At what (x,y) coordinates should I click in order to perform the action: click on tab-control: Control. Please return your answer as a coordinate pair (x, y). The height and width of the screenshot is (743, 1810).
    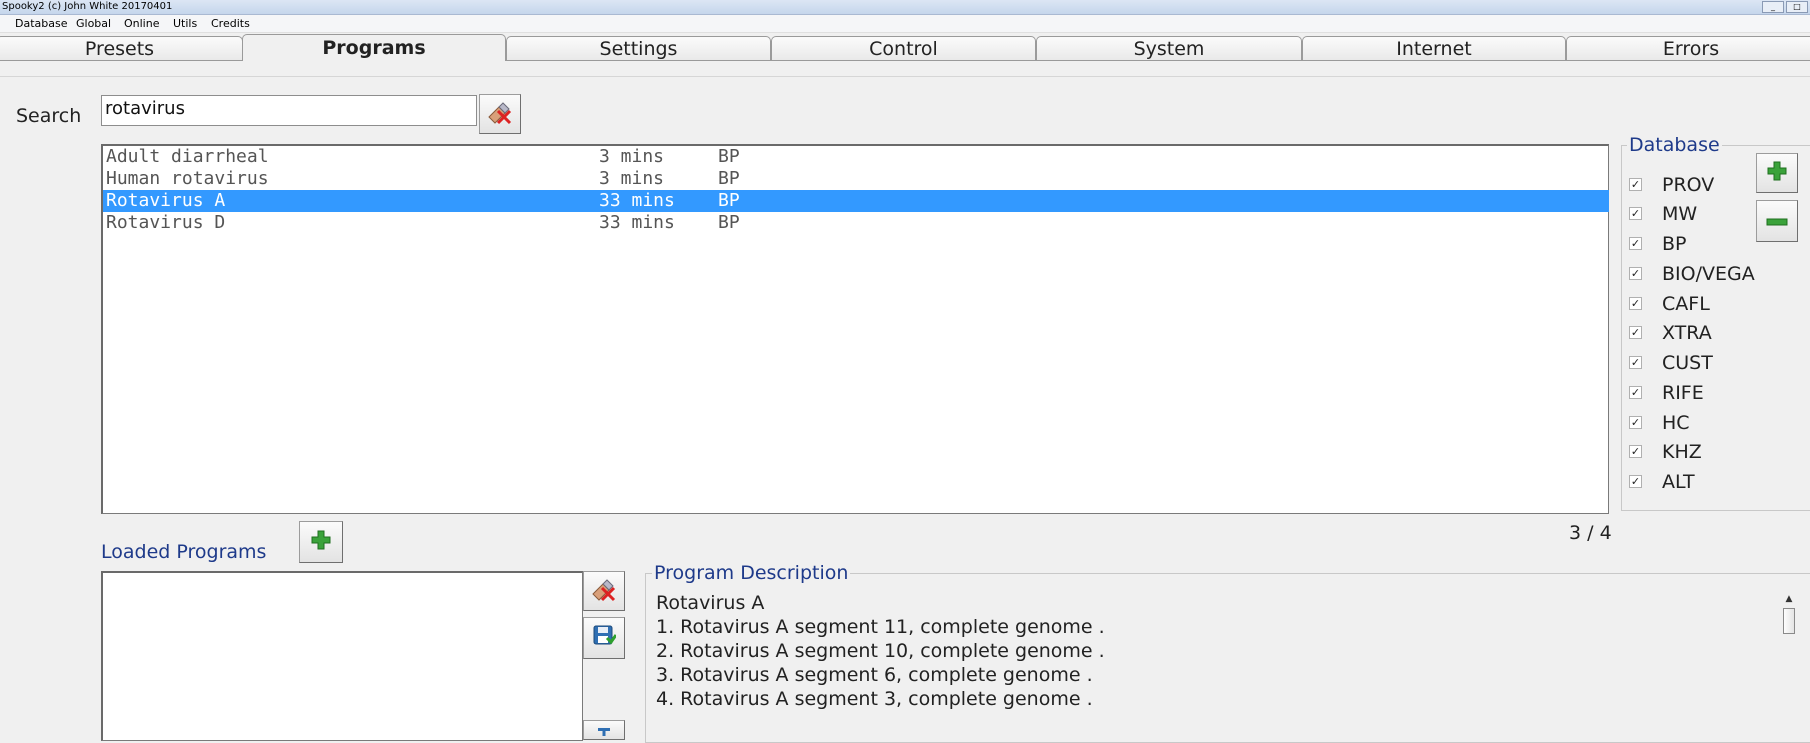
    Looking at the image, I should click on (903, 48).